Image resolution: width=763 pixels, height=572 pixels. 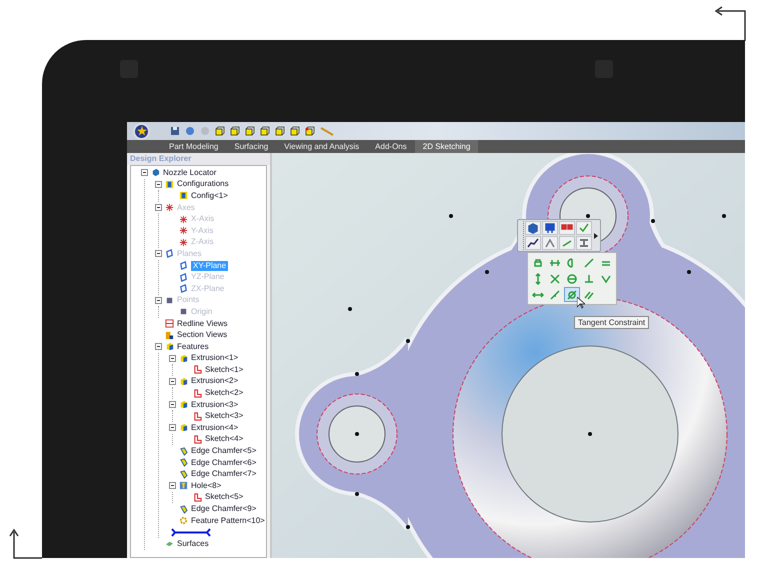 I want to click on tree-item: Edge Chamfer<6>, so click(x=223, y=463).